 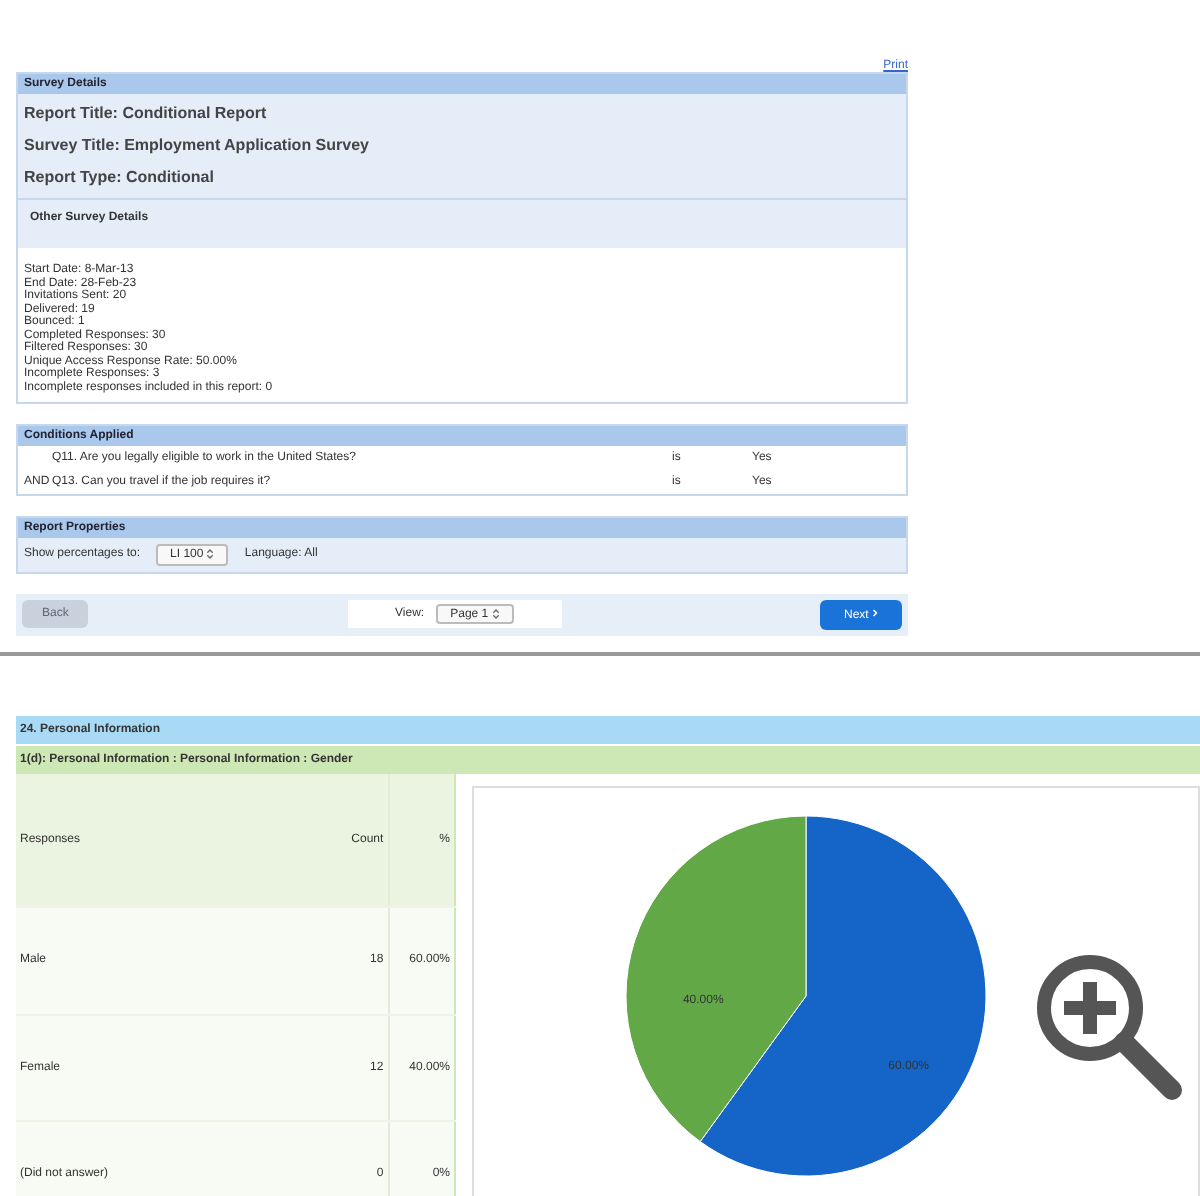 I want to click on report-info-title: Survey Title: Employment Application Survey, so click(x=197, y=146).